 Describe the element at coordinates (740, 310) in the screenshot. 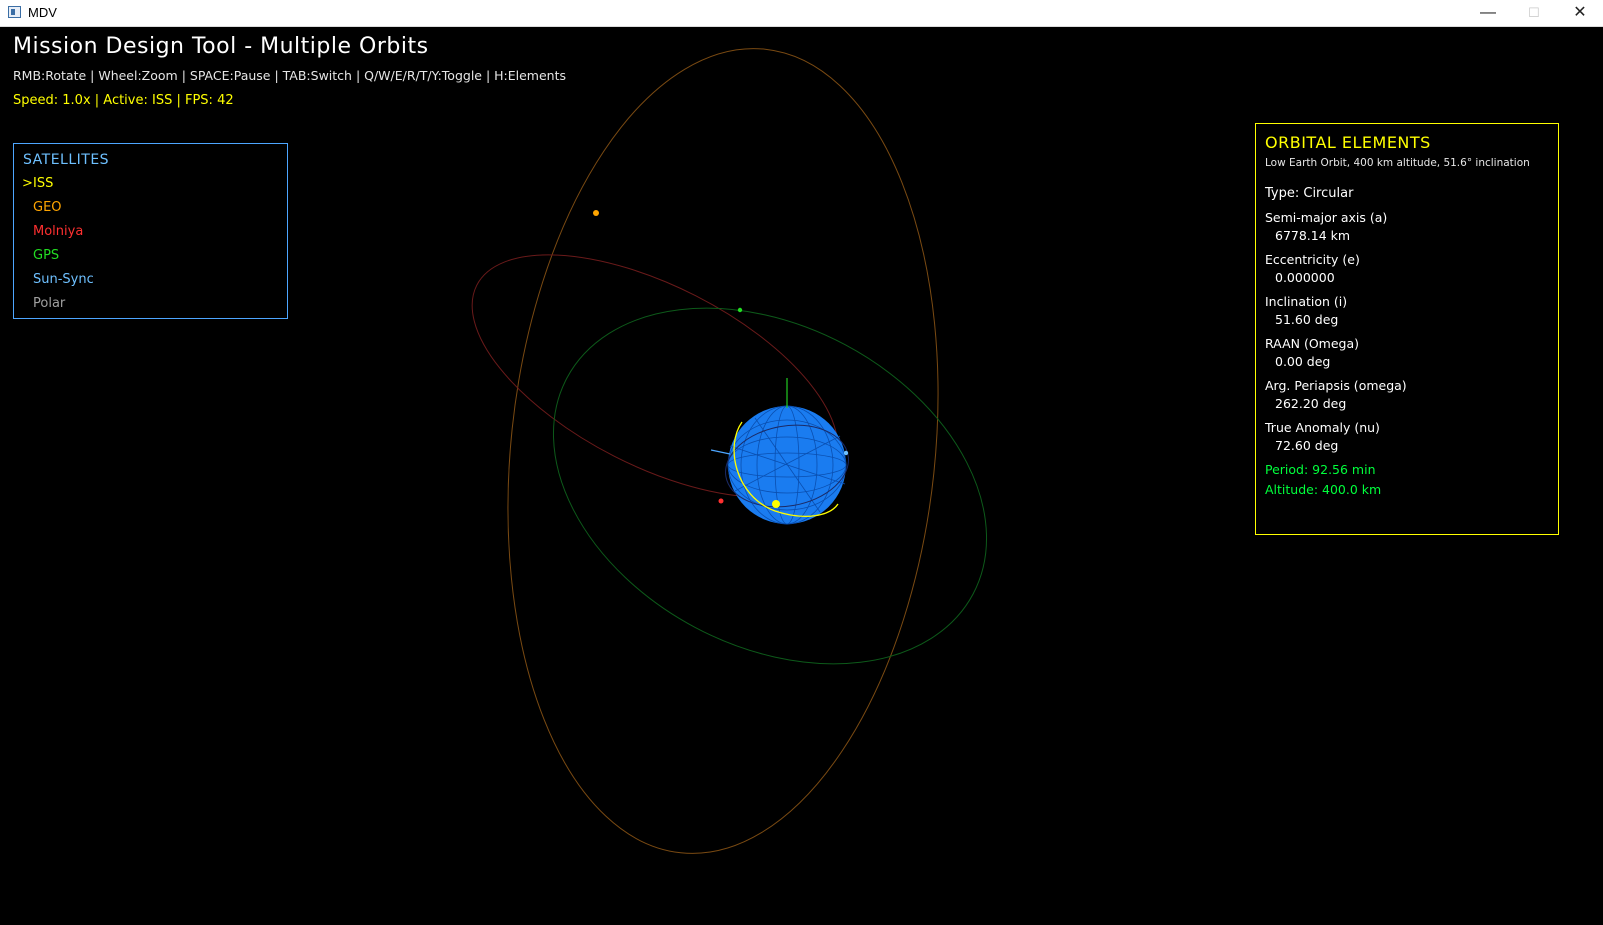

I see `gps-satellite` at that location.